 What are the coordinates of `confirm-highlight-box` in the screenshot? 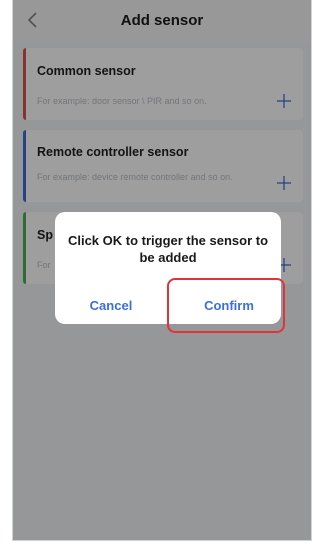 It's located at (226, 305).